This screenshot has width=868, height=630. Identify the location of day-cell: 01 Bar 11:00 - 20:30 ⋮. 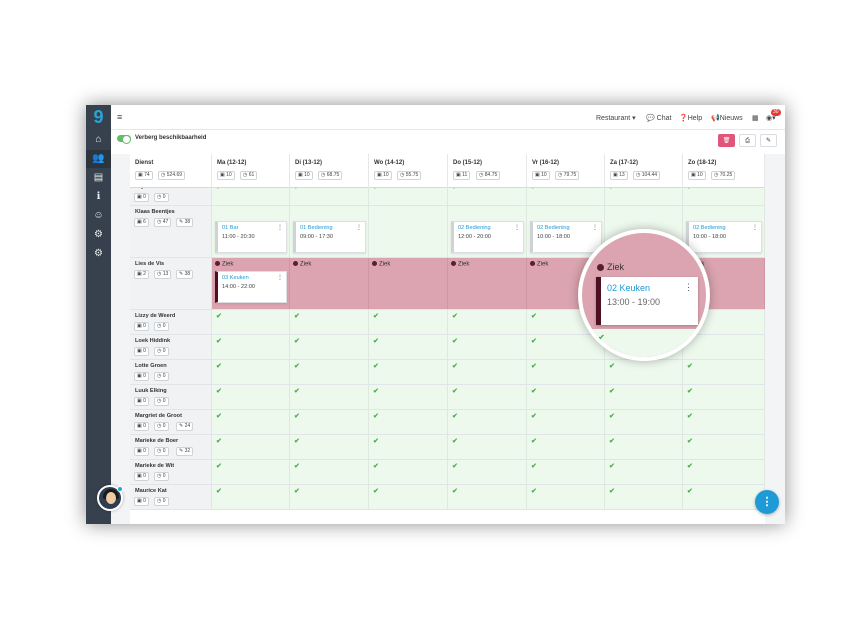
(251, 231).